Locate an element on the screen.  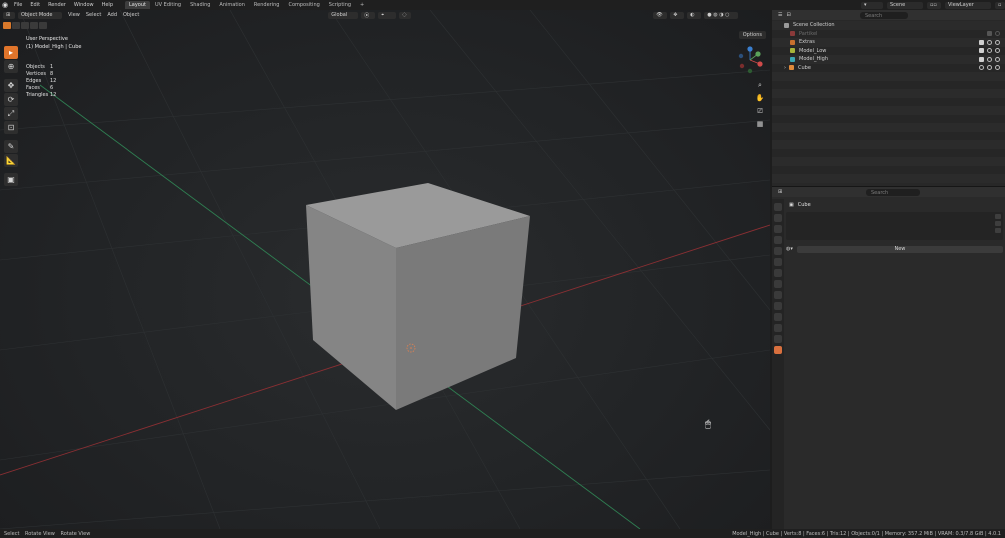
render-tab-icon is located at coordinates (778, 218).